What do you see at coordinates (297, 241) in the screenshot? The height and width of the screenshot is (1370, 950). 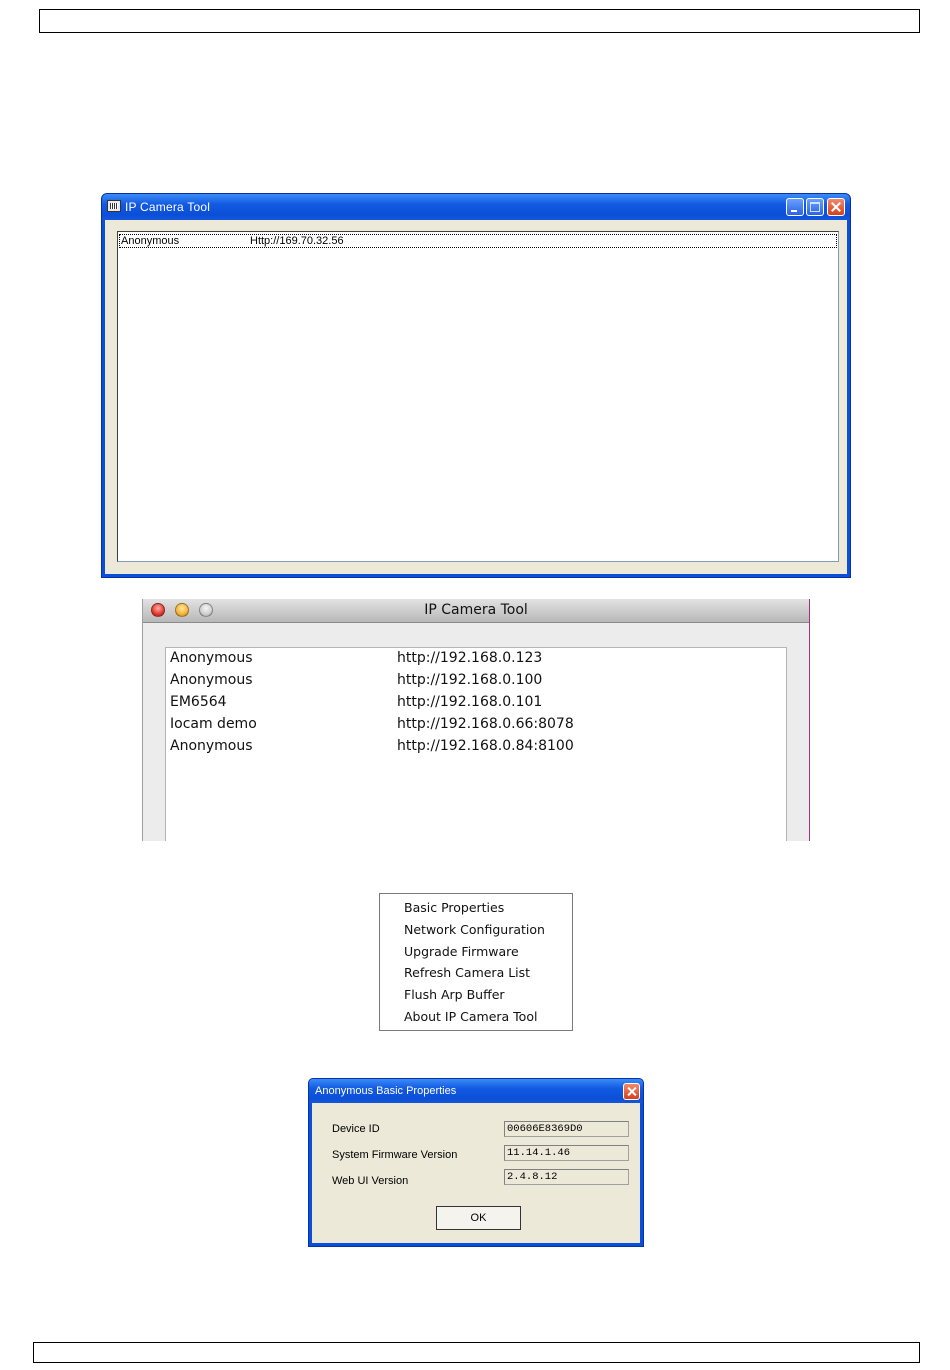 I see `camera-url: Http://169.70.32.56` at bounding box center [297, 241].